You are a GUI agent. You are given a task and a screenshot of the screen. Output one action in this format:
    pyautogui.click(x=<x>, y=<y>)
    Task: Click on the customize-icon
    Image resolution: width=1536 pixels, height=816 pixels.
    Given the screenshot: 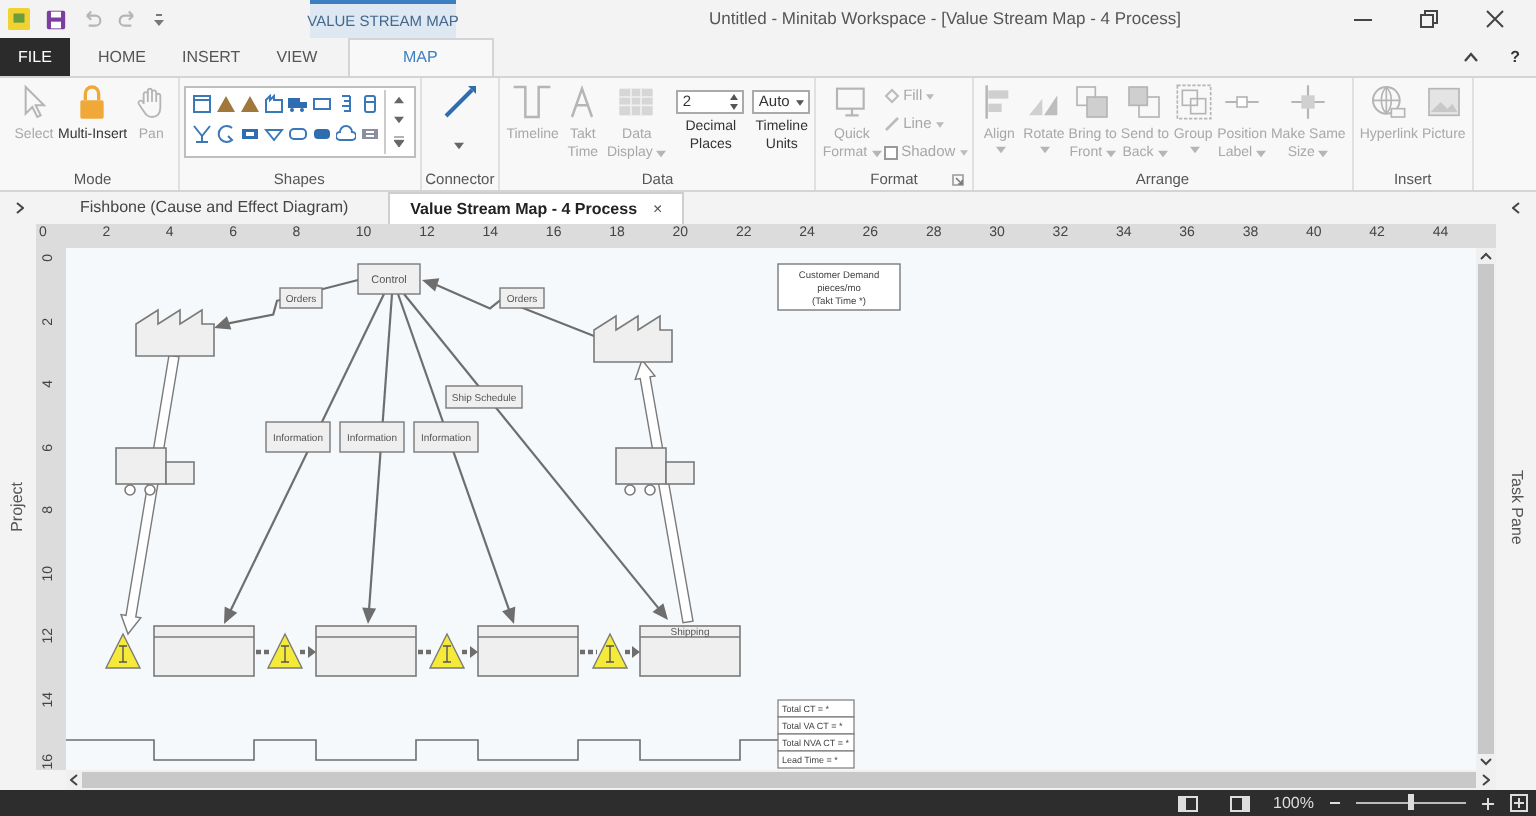 What is the action you would take?
    pyautogui.click(x=159, y=19)
    